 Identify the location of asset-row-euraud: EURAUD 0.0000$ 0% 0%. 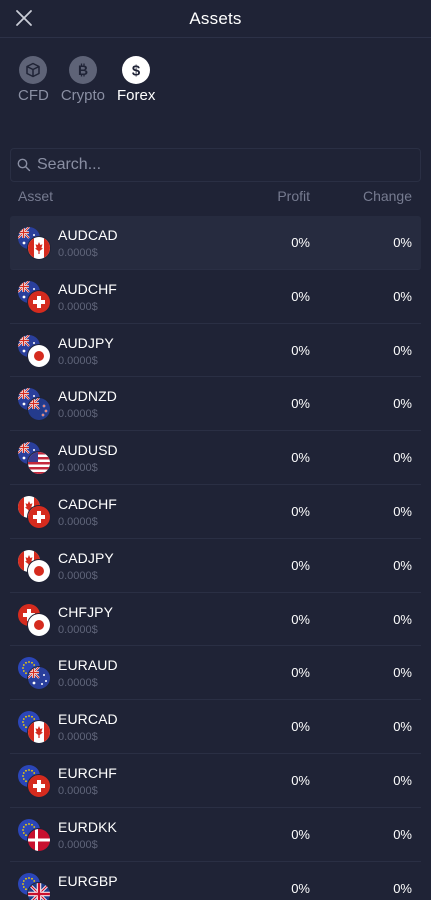
(215, 673).